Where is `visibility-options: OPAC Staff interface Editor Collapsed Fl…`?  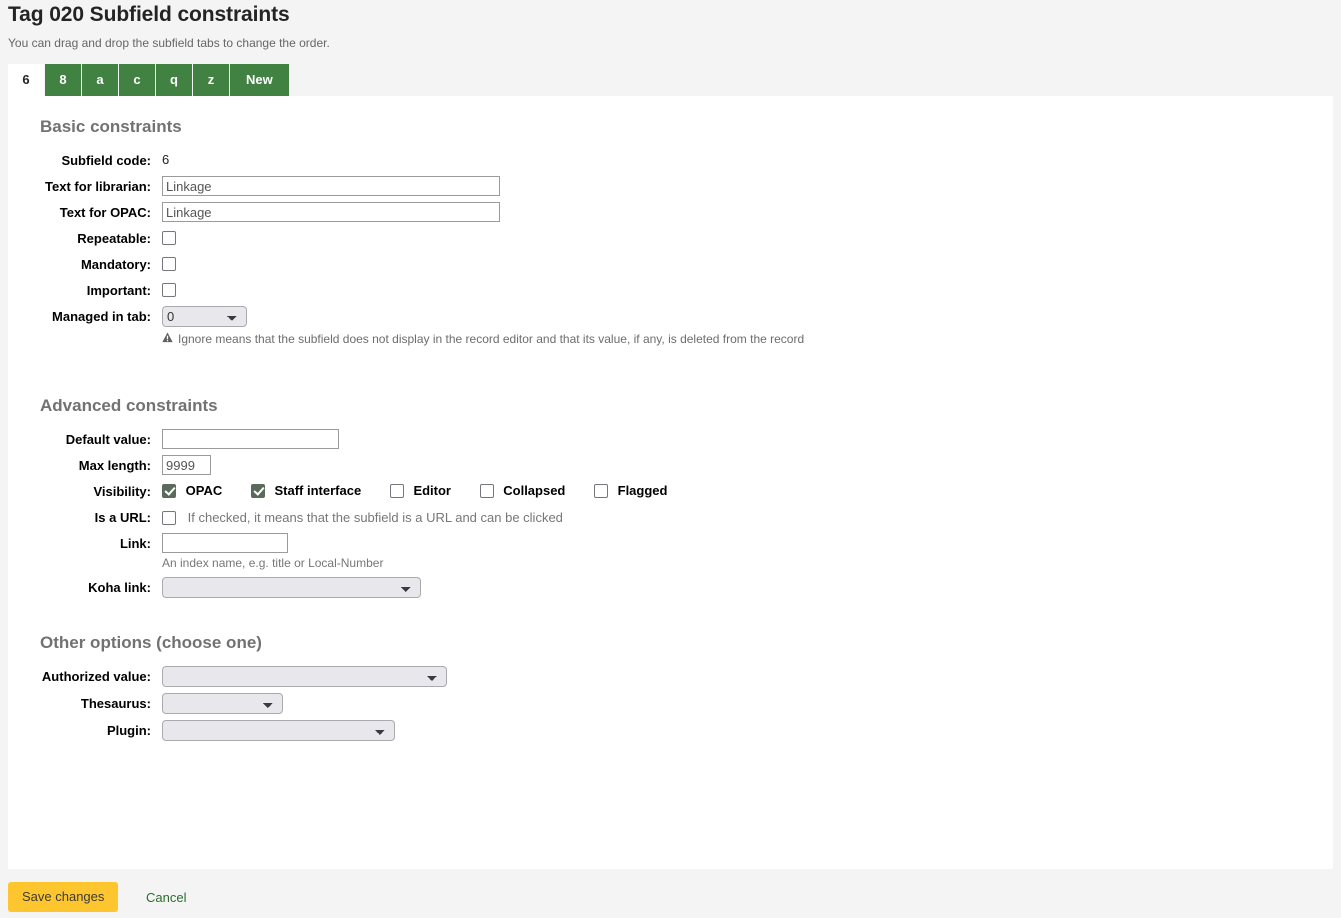 visibility-options: OPAC Staff interface Editor Collapsed Fl… is located at coordinates (747, 490).